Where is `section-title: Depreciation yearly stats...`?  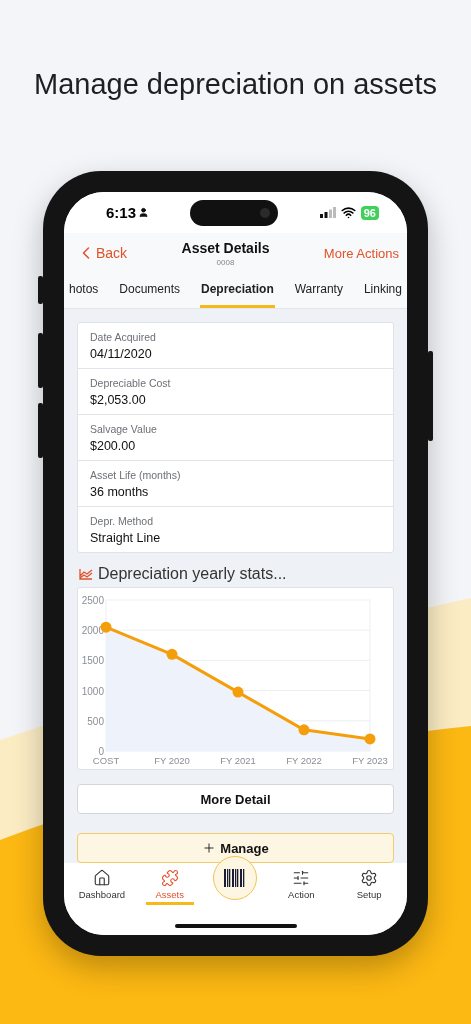 section-title: Depreciation yearly stats... is located at coordinates (192, 574).